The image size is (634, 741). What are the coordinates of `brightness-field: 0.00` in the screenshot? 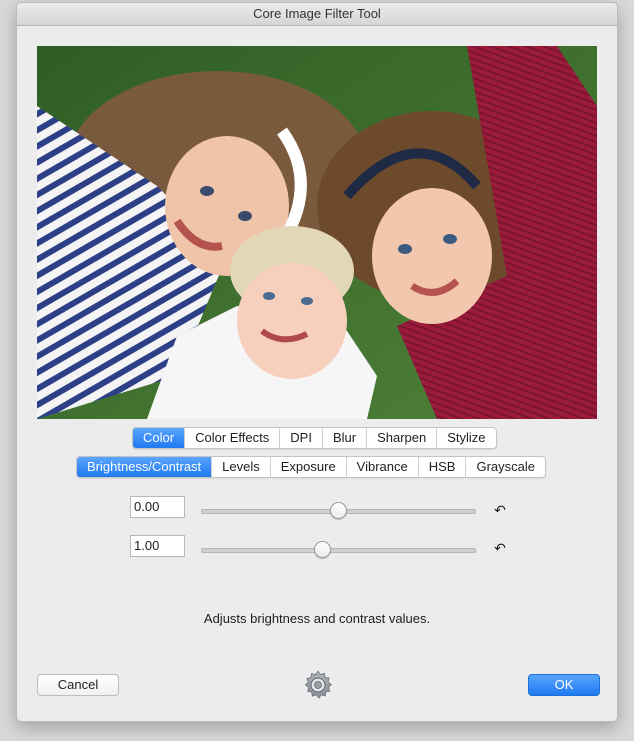 It's located at (157, 507).